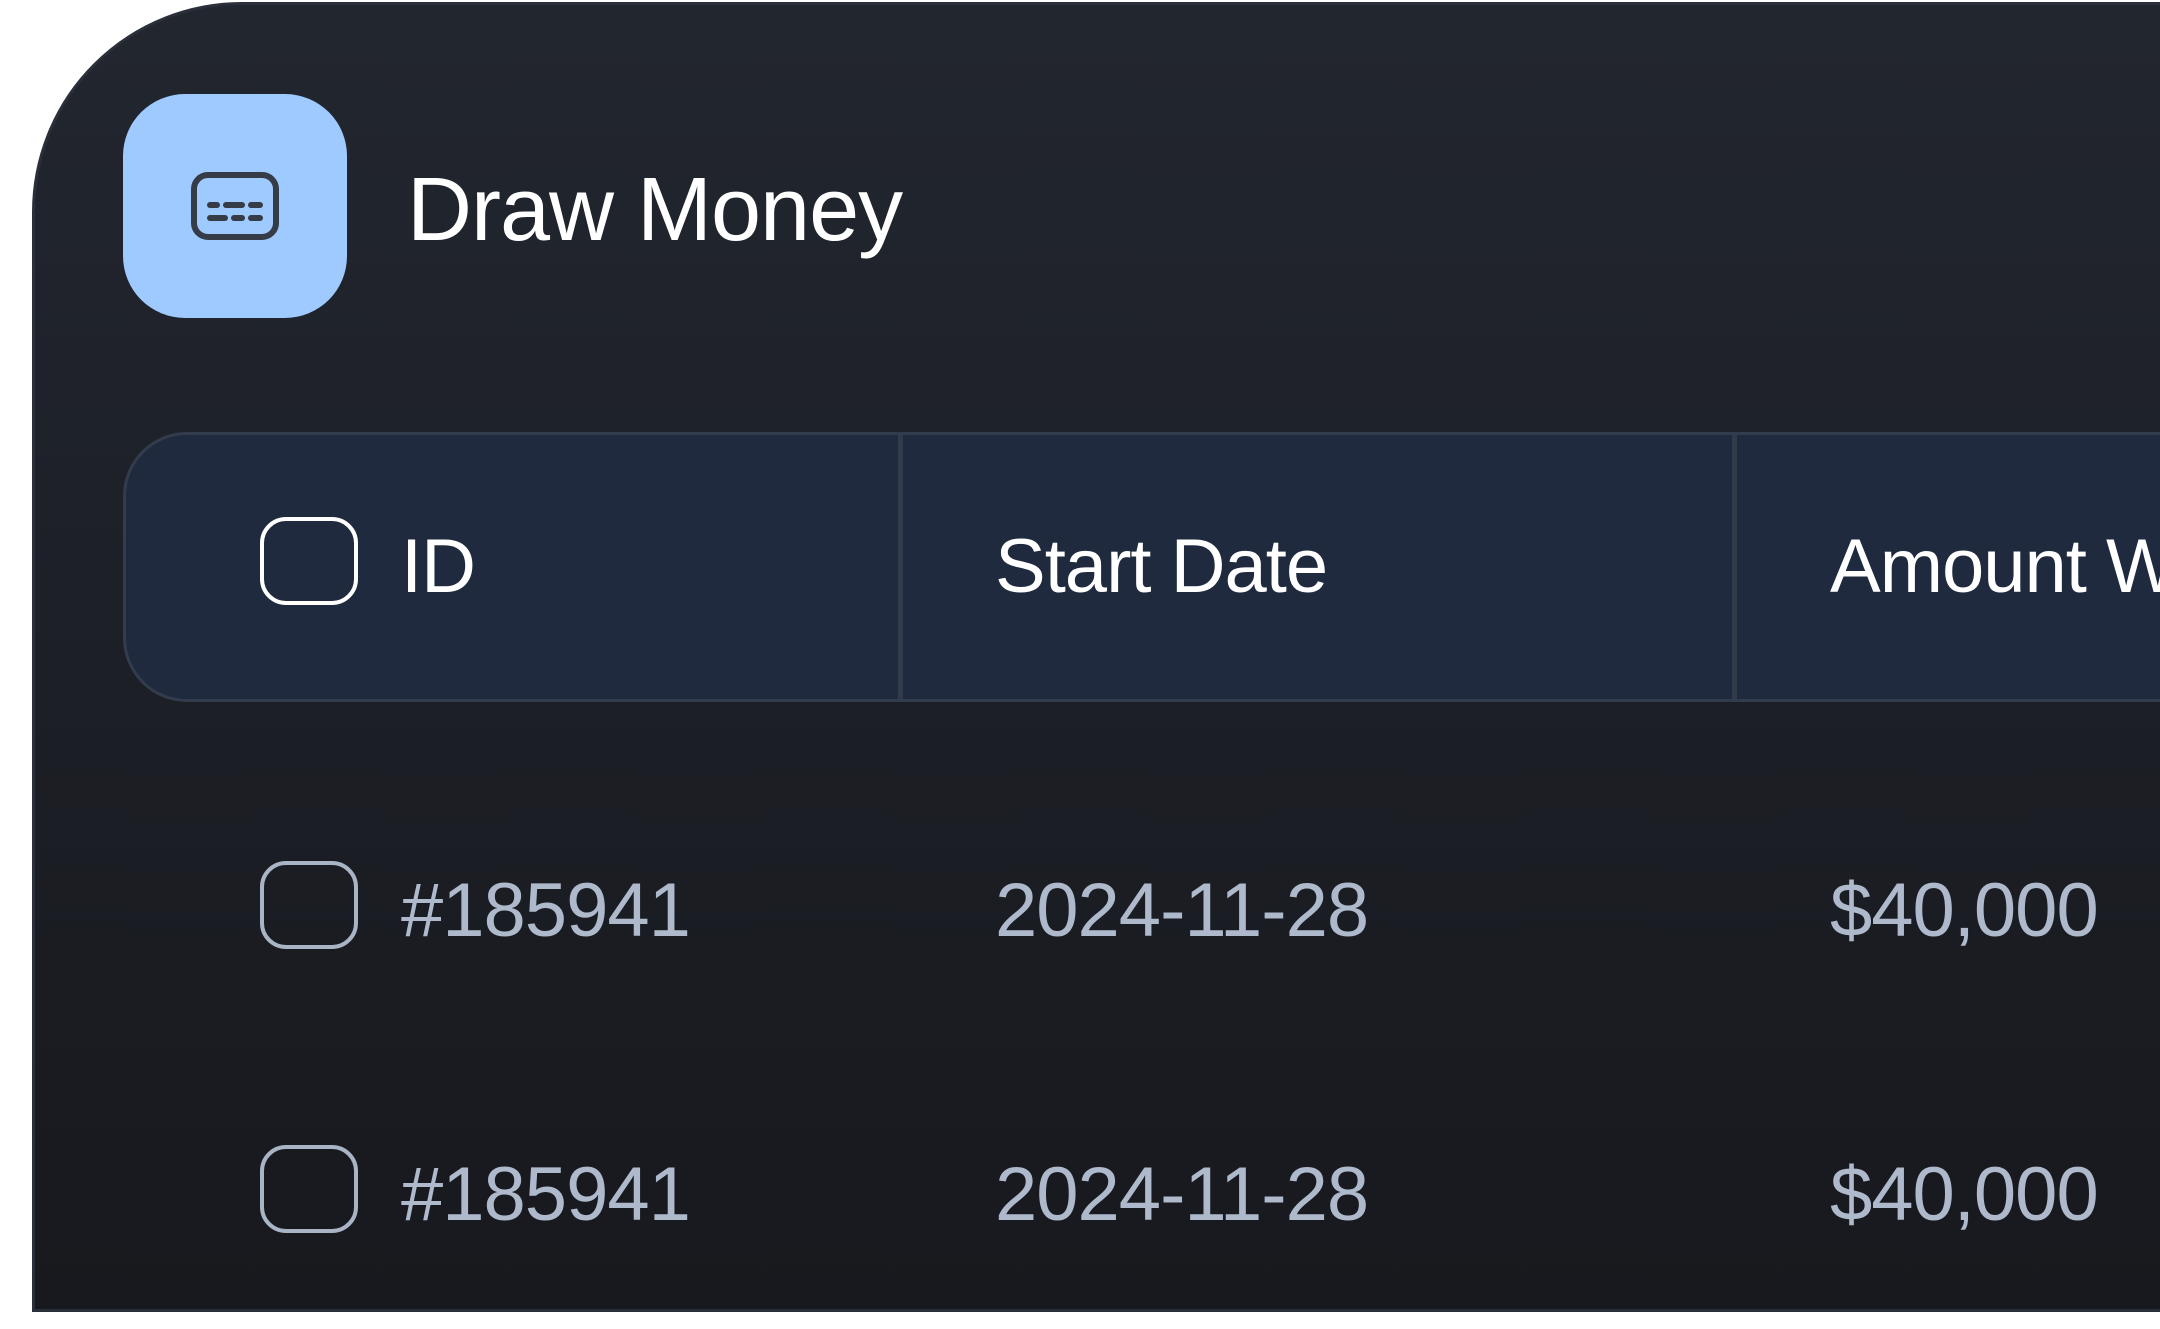  I want to click on keyboard-icon, so click(235, 206).